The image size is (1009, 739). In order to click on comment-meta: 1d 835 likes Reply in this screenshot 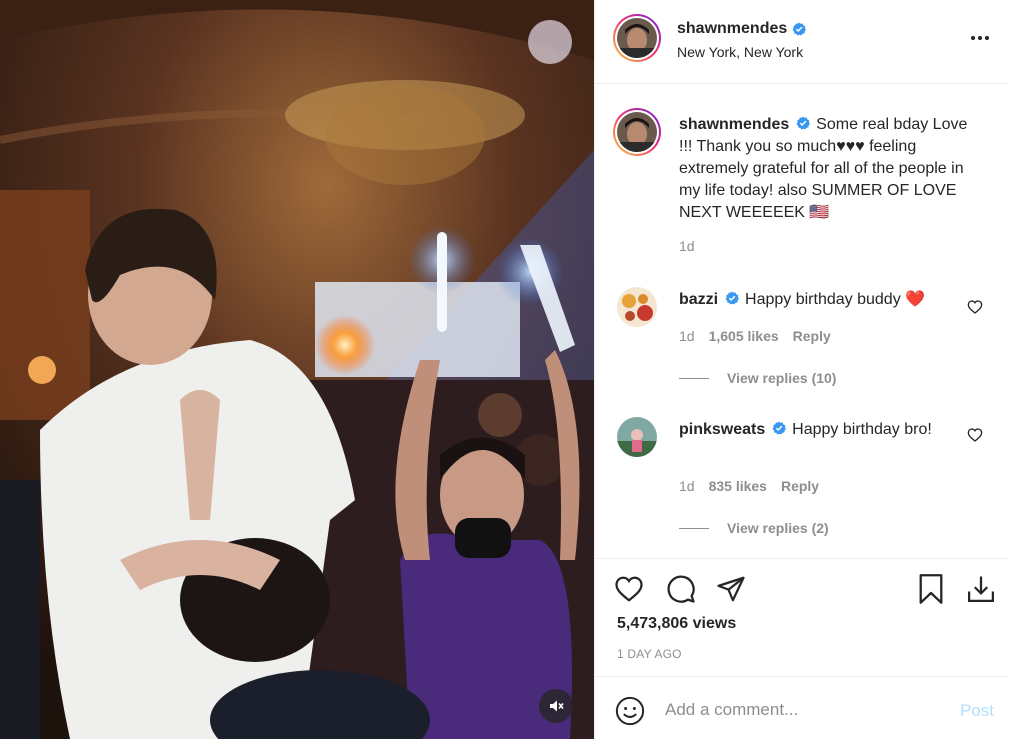, I will do `click(749, 486)`.